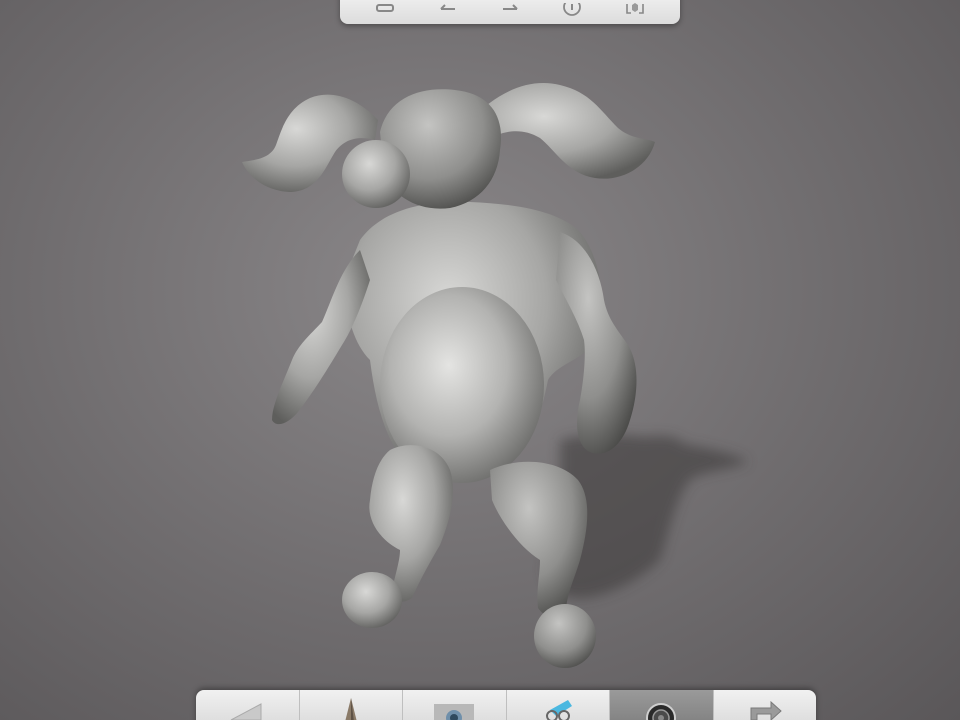 The image size is (960, 720). I want to click on cube-frame-icon, so click(634, 8).